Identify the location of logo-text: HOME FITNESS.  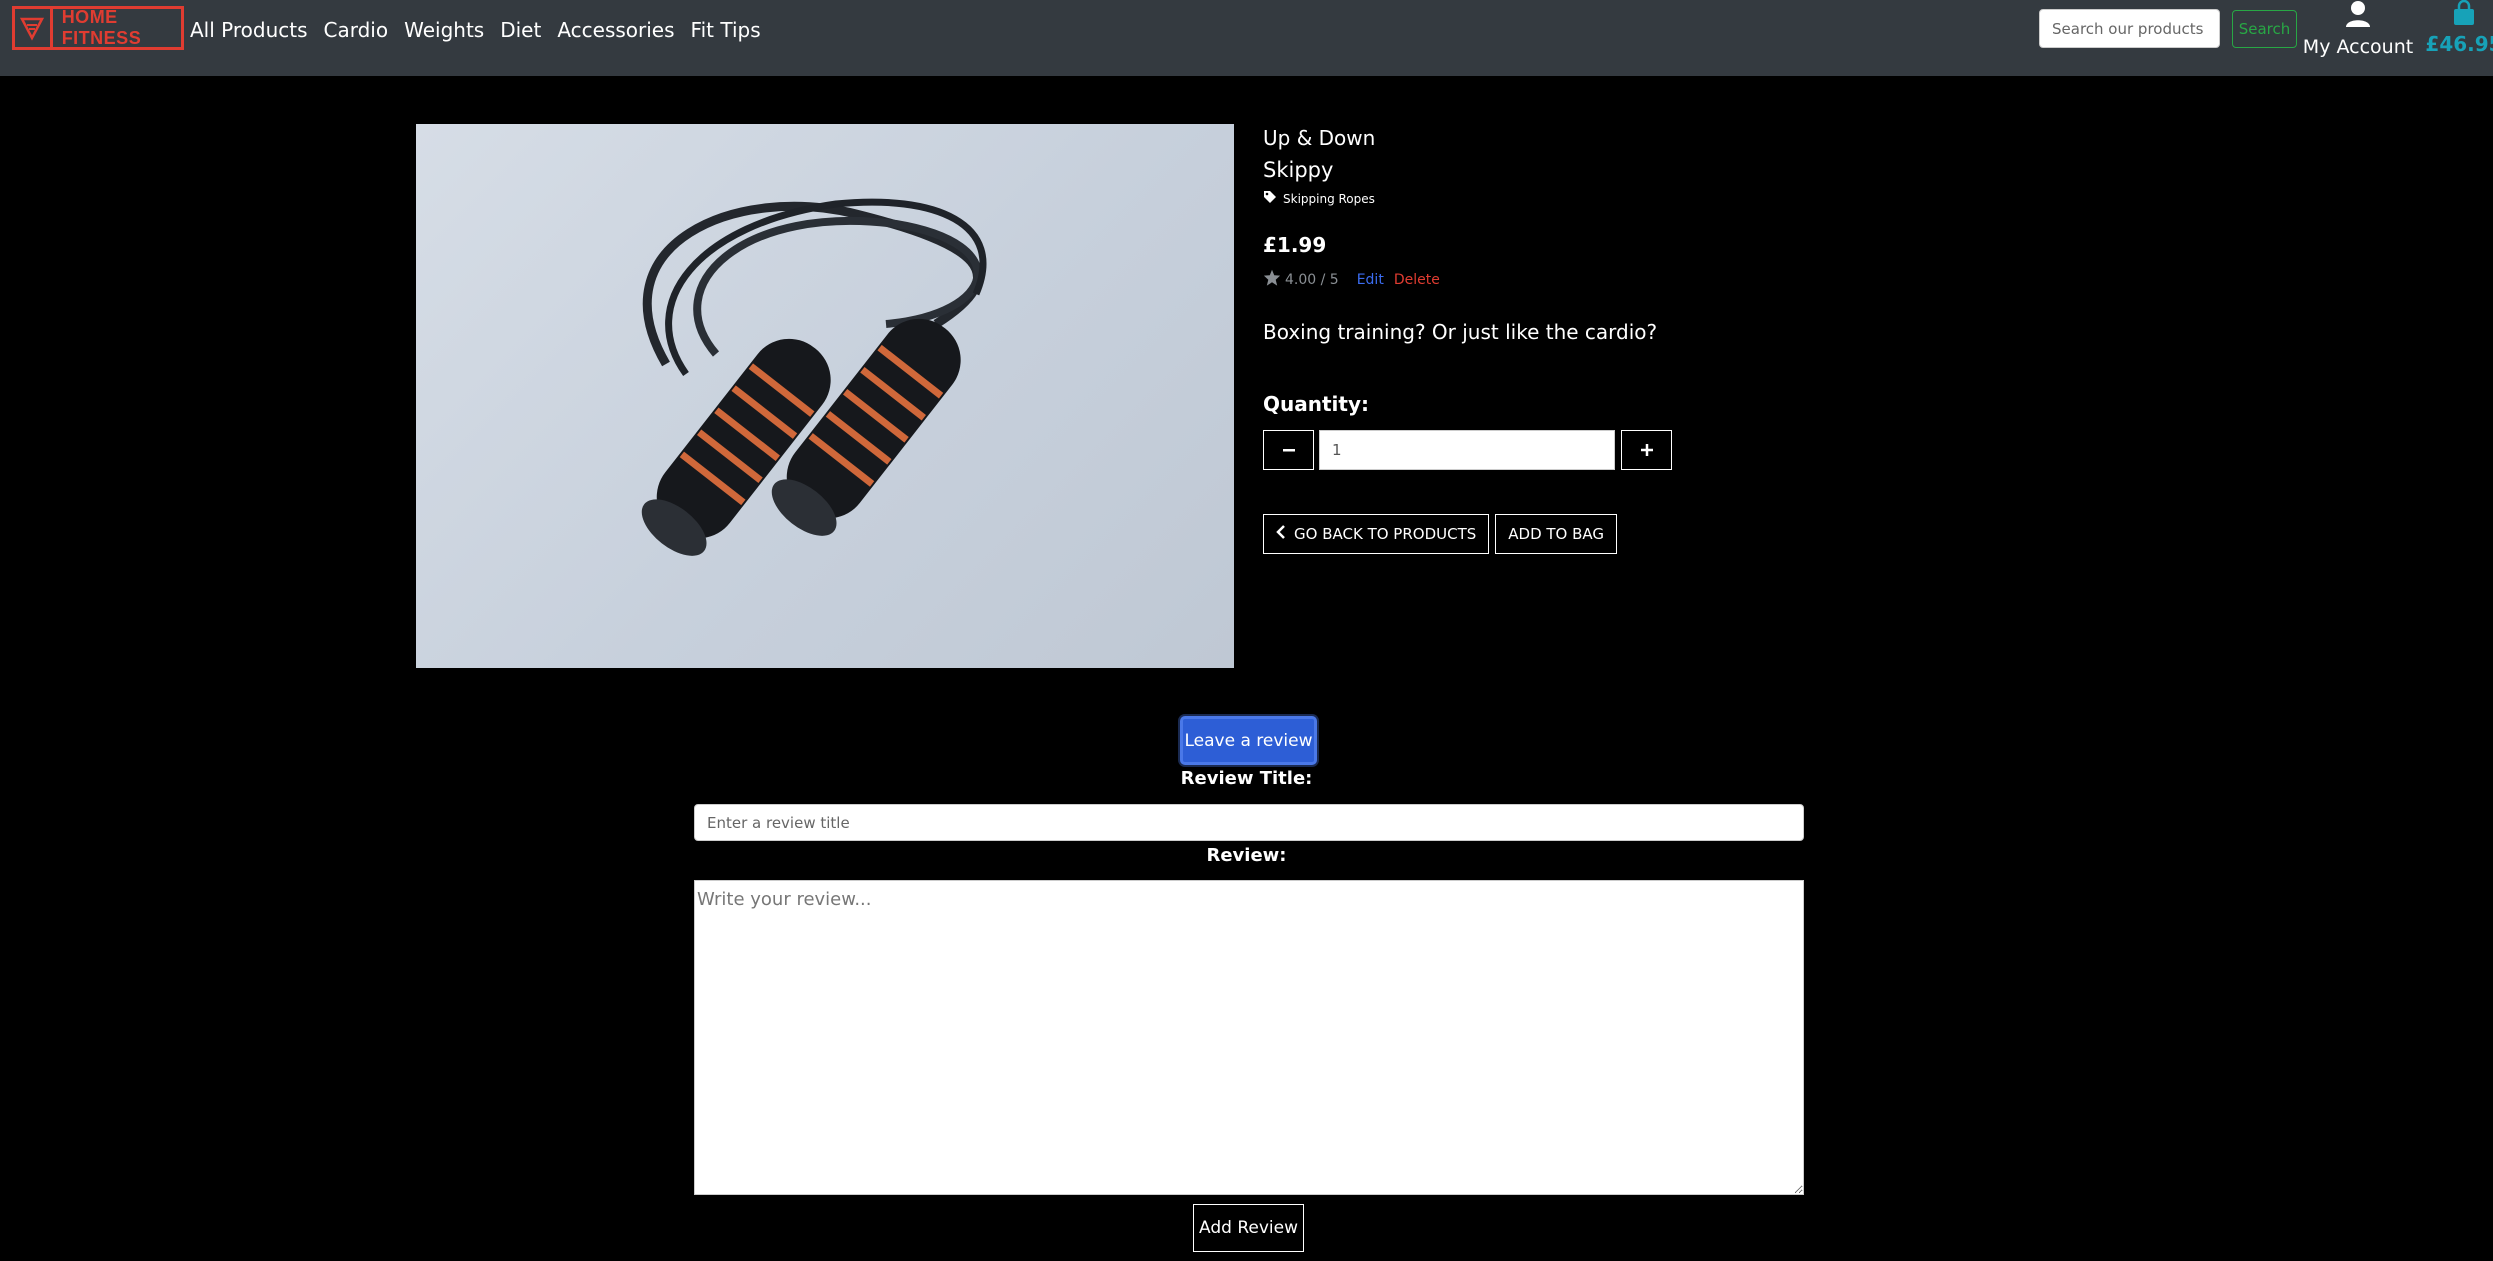
(101, 27).